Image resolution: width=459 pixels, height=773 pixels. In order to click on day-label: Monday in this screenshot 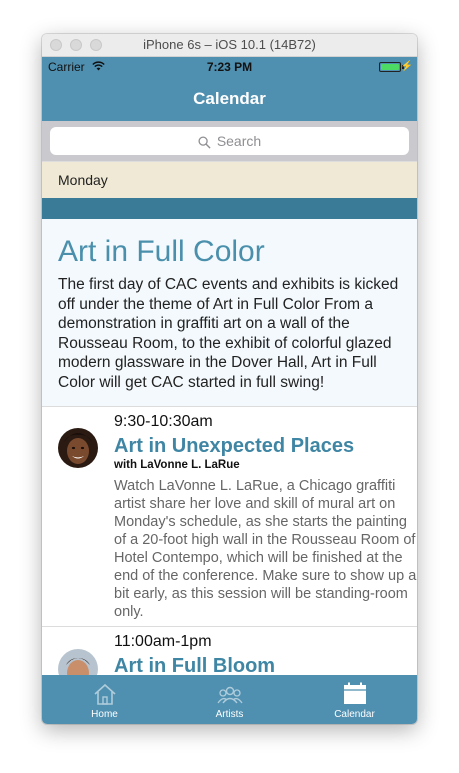, I will do `click(83, 180)`.